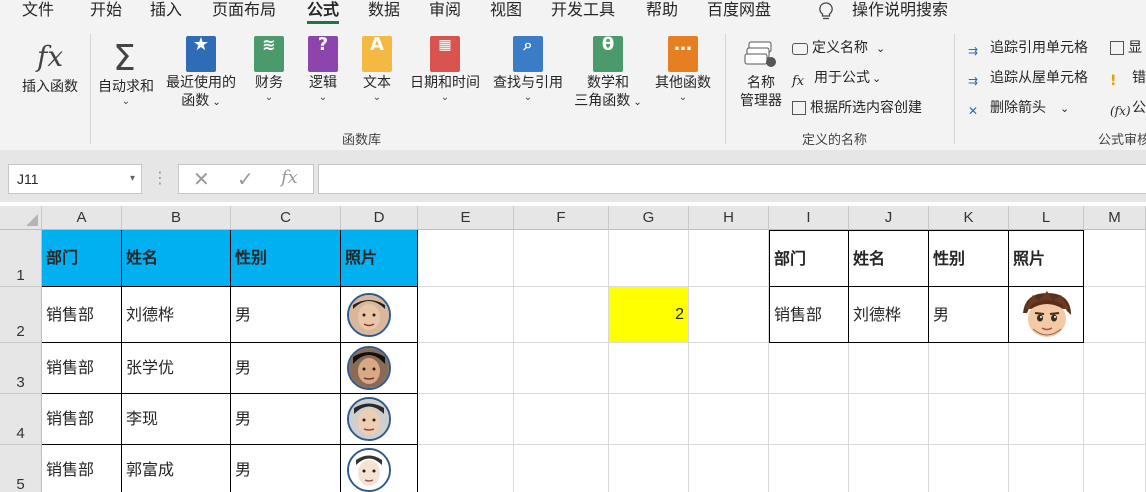 The image size is (1146, 492). What do you see at coordinates (561, 218) in the screenshot?
I see `col-header-f: F` at bounding box center [561, 218].